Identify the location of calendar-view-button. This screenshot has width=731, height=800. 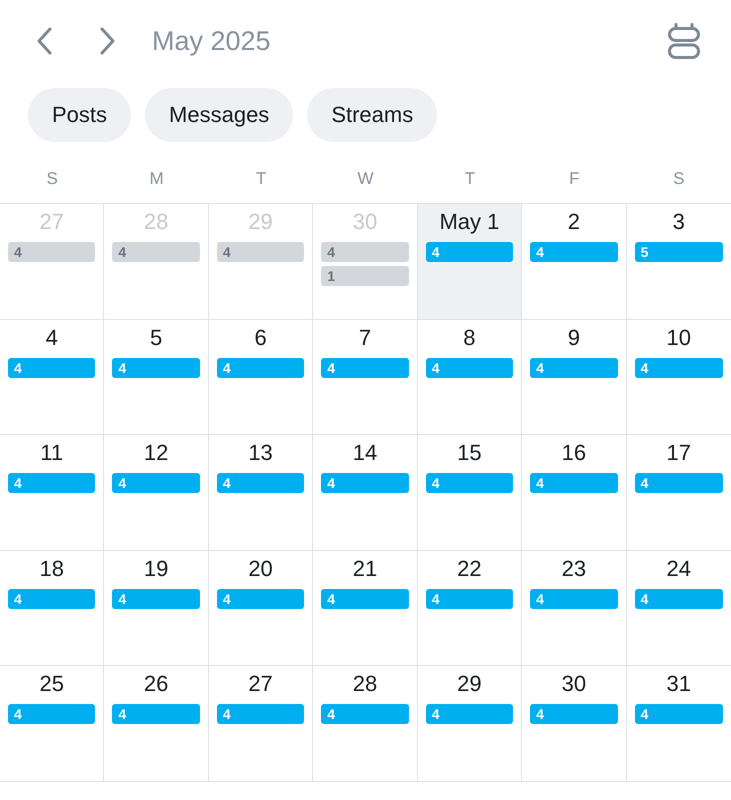
(684, 41).